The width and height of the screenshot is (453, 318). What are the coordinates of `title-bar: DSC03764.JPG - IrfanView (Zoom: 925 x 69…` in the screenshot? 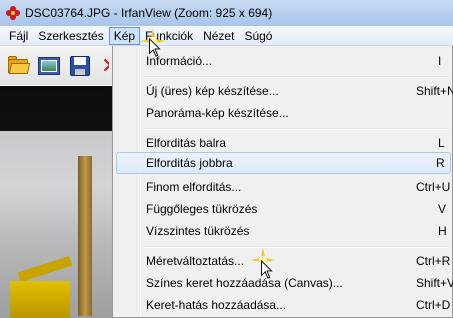 It's located at (226, 13).